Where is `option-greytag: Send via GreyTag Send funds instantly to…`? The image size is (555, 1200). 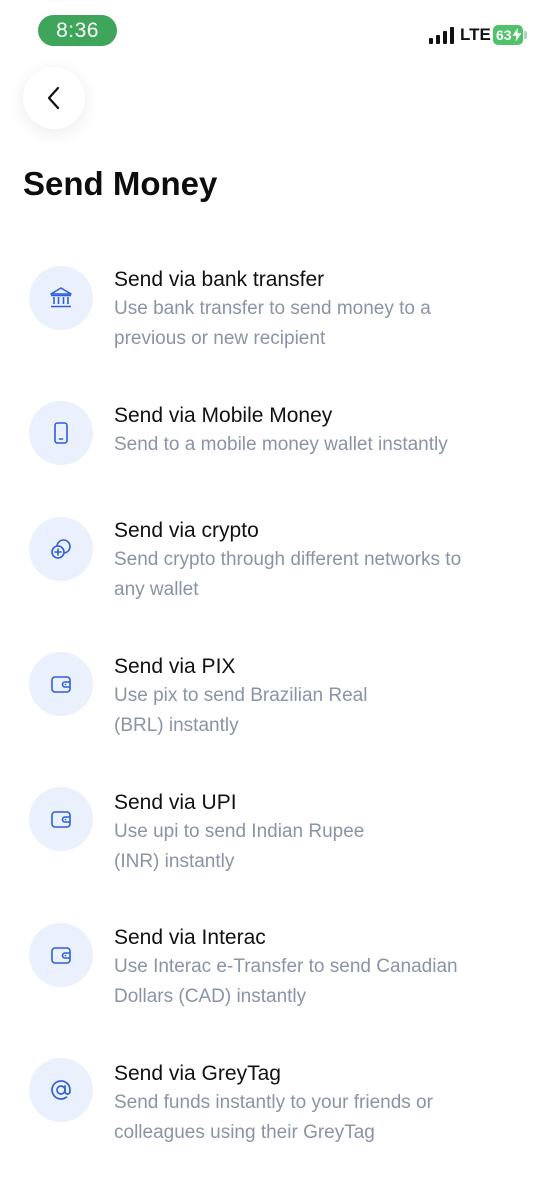 option-greytag: Send via GreyTag Send funds instantly to… is located at coordinates (277, 1106).